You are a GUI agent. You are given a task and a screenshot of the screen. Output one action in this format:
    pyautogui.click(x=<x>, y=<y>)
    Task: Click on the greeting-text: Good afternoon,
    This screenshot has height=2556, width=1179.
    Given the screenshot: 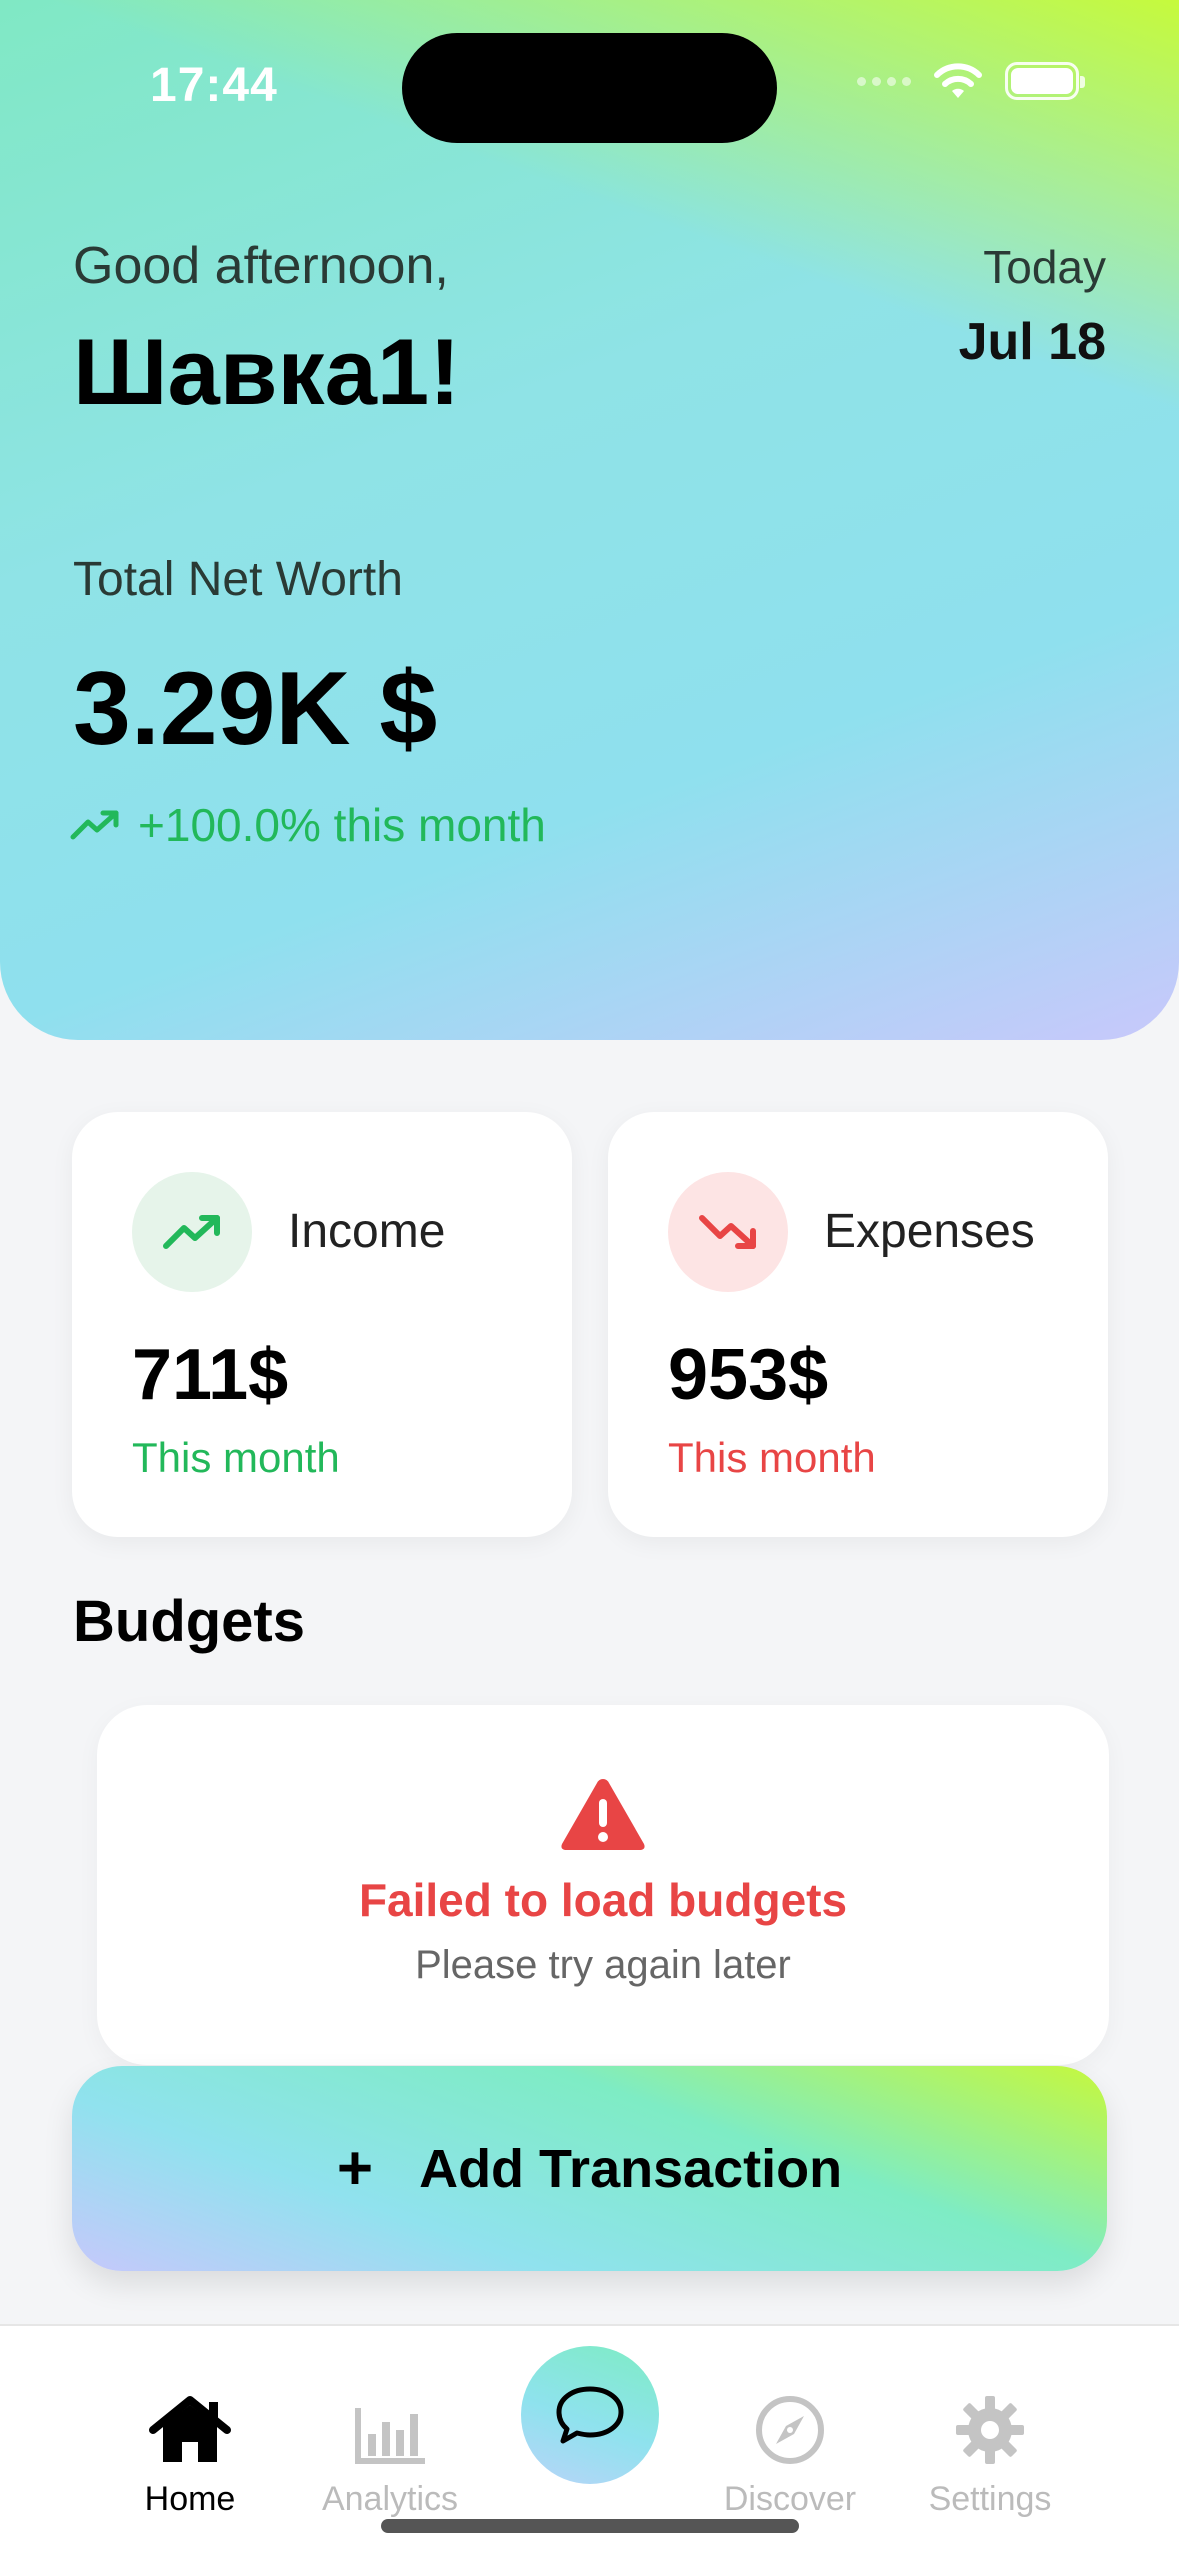 What is the action you would take?
    pyautogui.click(x=261, y=266)
    